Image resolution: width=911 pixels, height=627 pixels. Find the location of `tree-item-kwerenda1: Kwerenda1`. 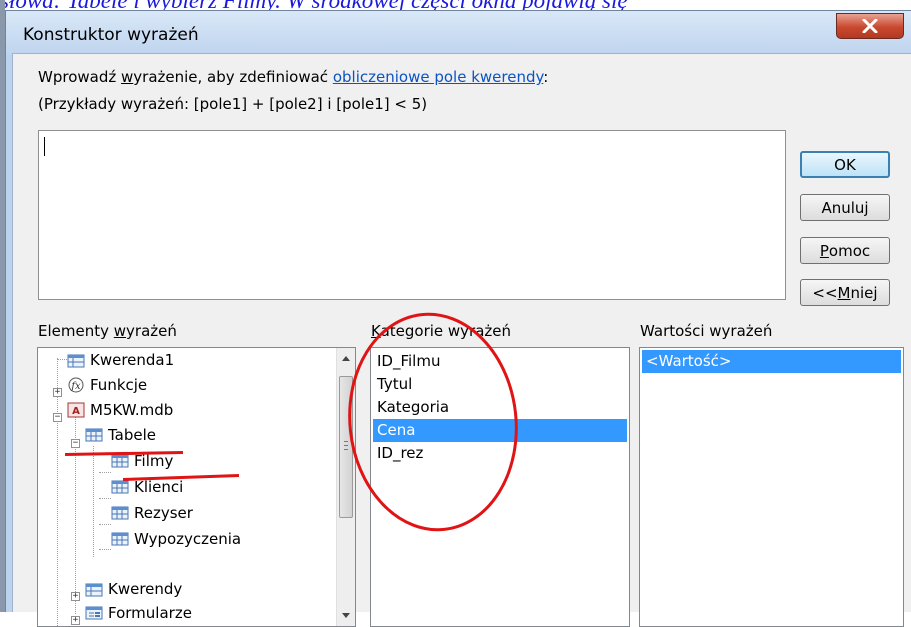

tree-item-kwerenda1: Kwerenda1 is located at coordinates (120, 359).